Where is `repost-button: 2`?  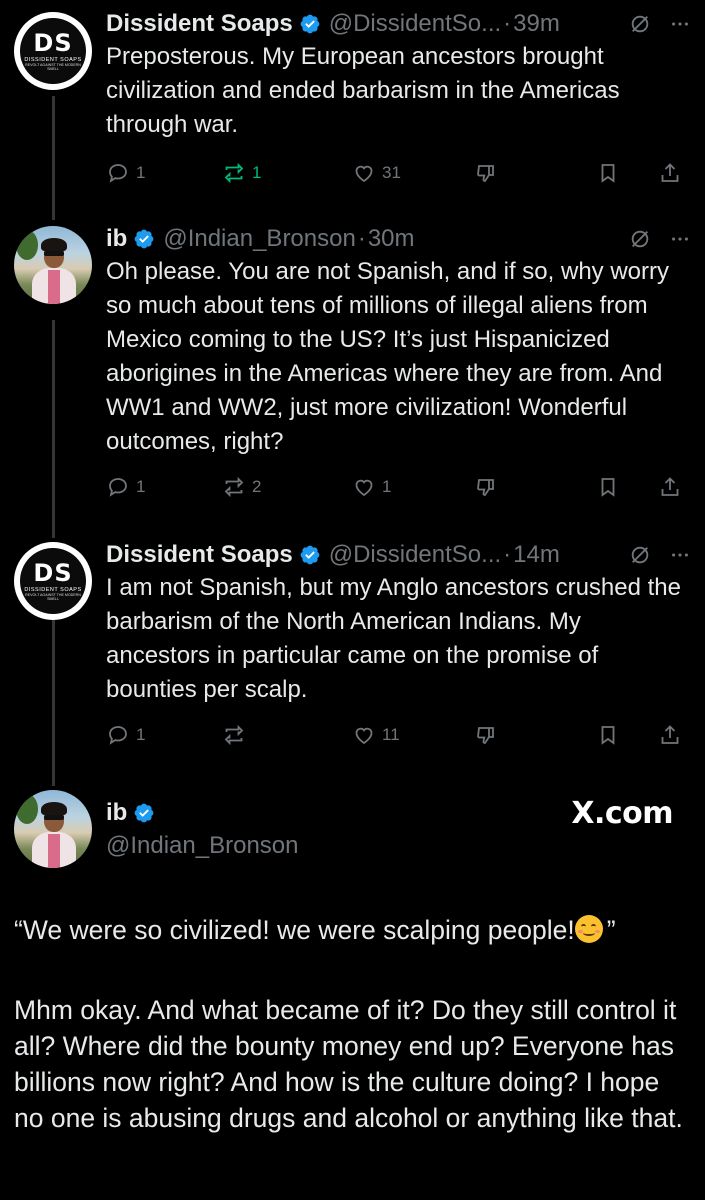
repost-button: 2 is located at coordinates (241, 487).